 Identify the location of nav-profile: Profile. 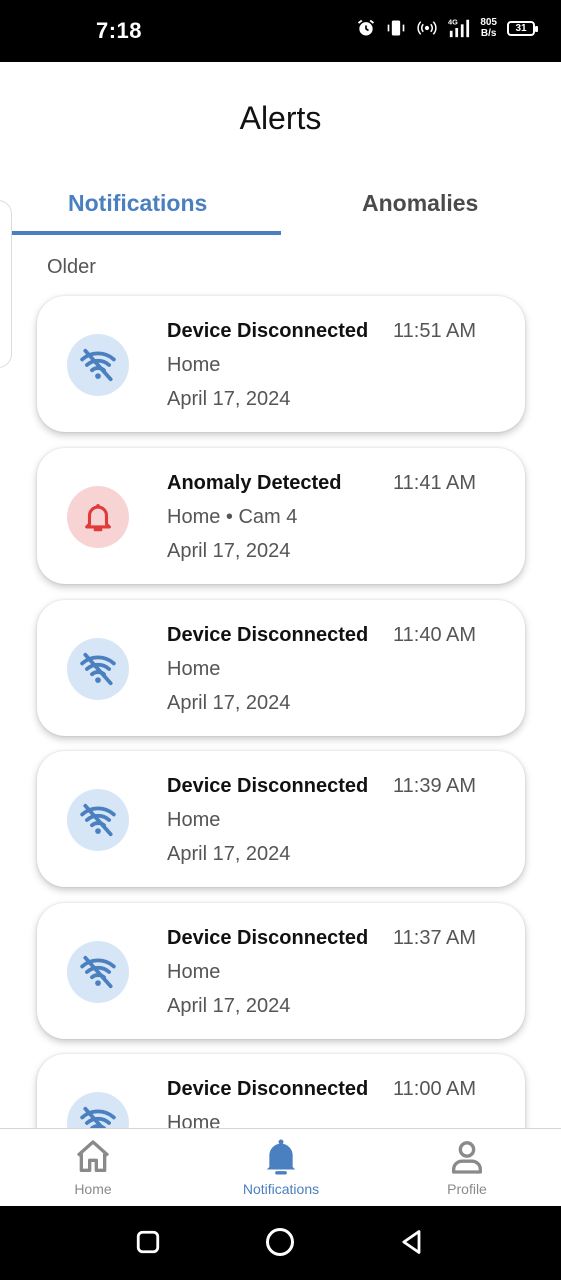
(467, 1168).